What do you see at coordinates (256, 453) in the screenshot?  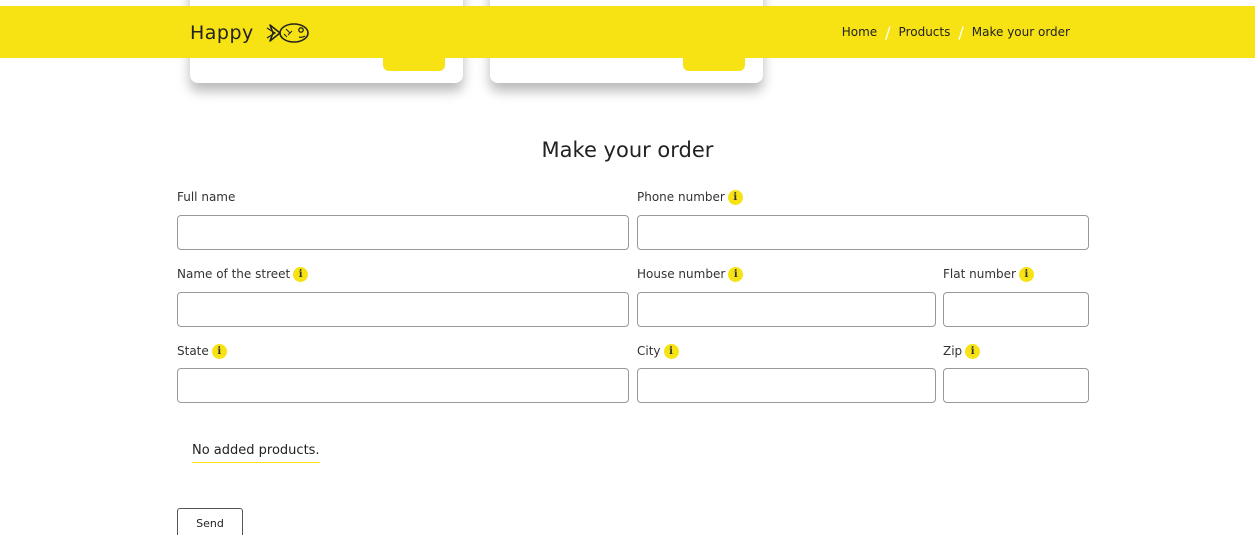 I see `empty-cart-message: No added products.` at bounding box center [256, 453].